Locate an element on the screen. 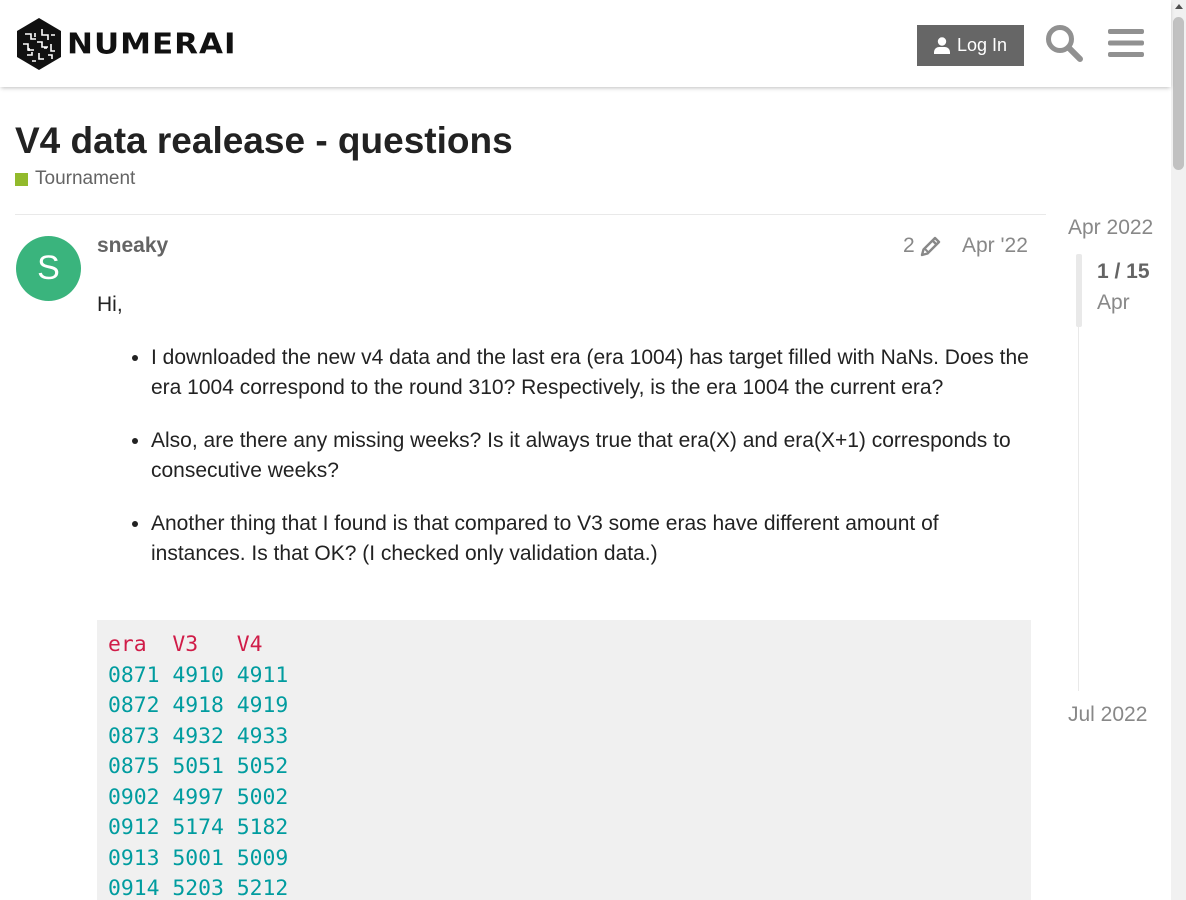 The width and height of the screenshot is (1186, 900). edit-history-button: 2 is located at coordinates (923, 246).